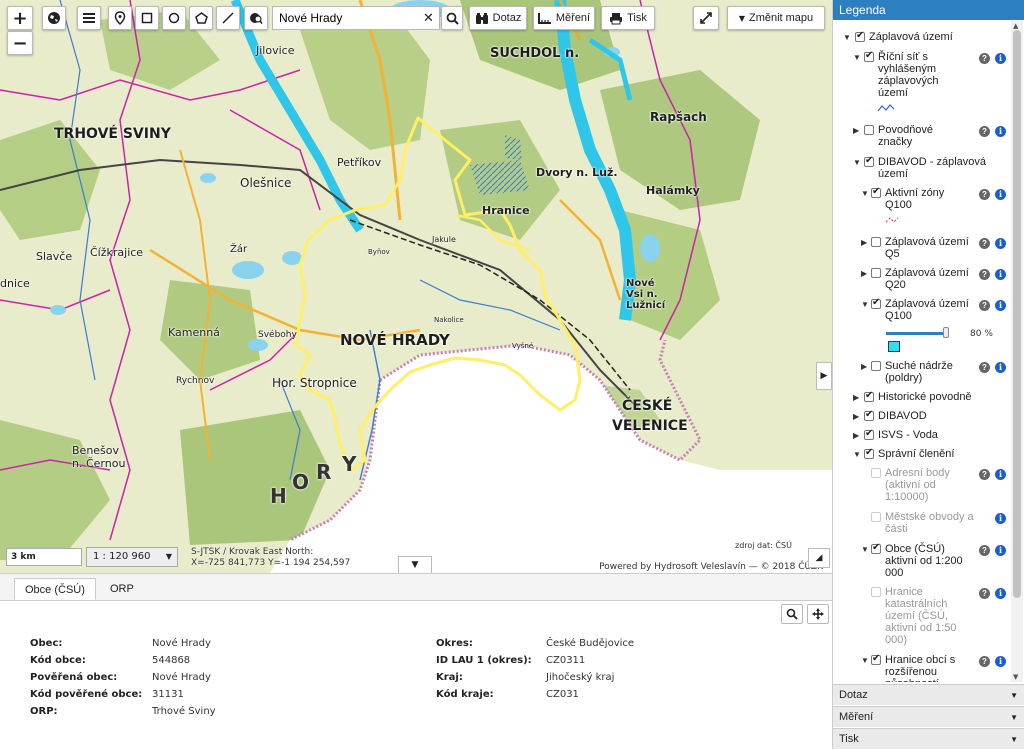  I want to click on accordion-measure: Měření ▼, so click(928, 716).